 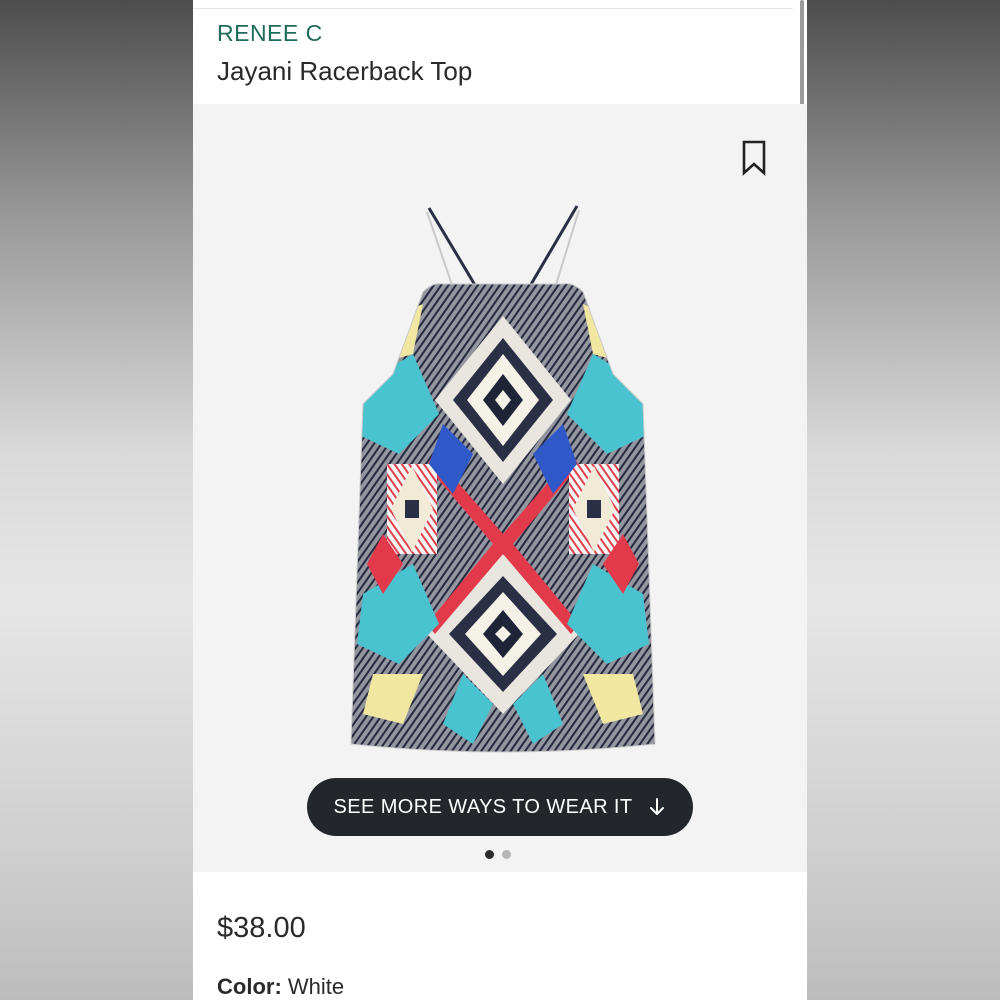 What do you see at coordinates (261, 928) in the screenshot?
I see `product-price: $38.00` at bounding box center [261, 928].